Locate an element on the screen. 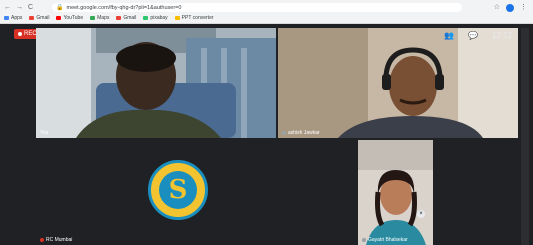  logo-avatar: S is located at coordinates (178, 190).